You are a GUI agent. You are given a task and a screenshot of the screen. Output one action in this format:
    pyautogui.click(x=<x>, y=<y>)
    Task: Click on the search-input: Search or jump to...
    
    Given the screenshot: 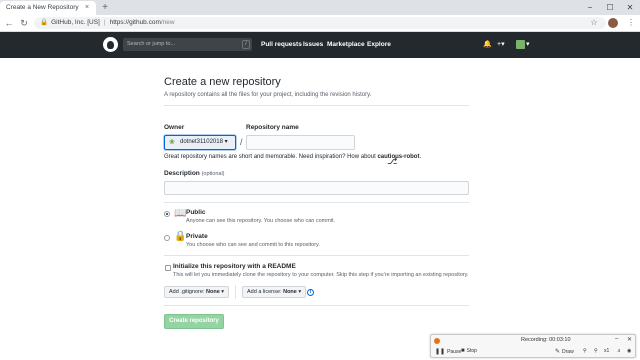 What is the action you would take?
    pyautogui.click(x=187, y=44)
    